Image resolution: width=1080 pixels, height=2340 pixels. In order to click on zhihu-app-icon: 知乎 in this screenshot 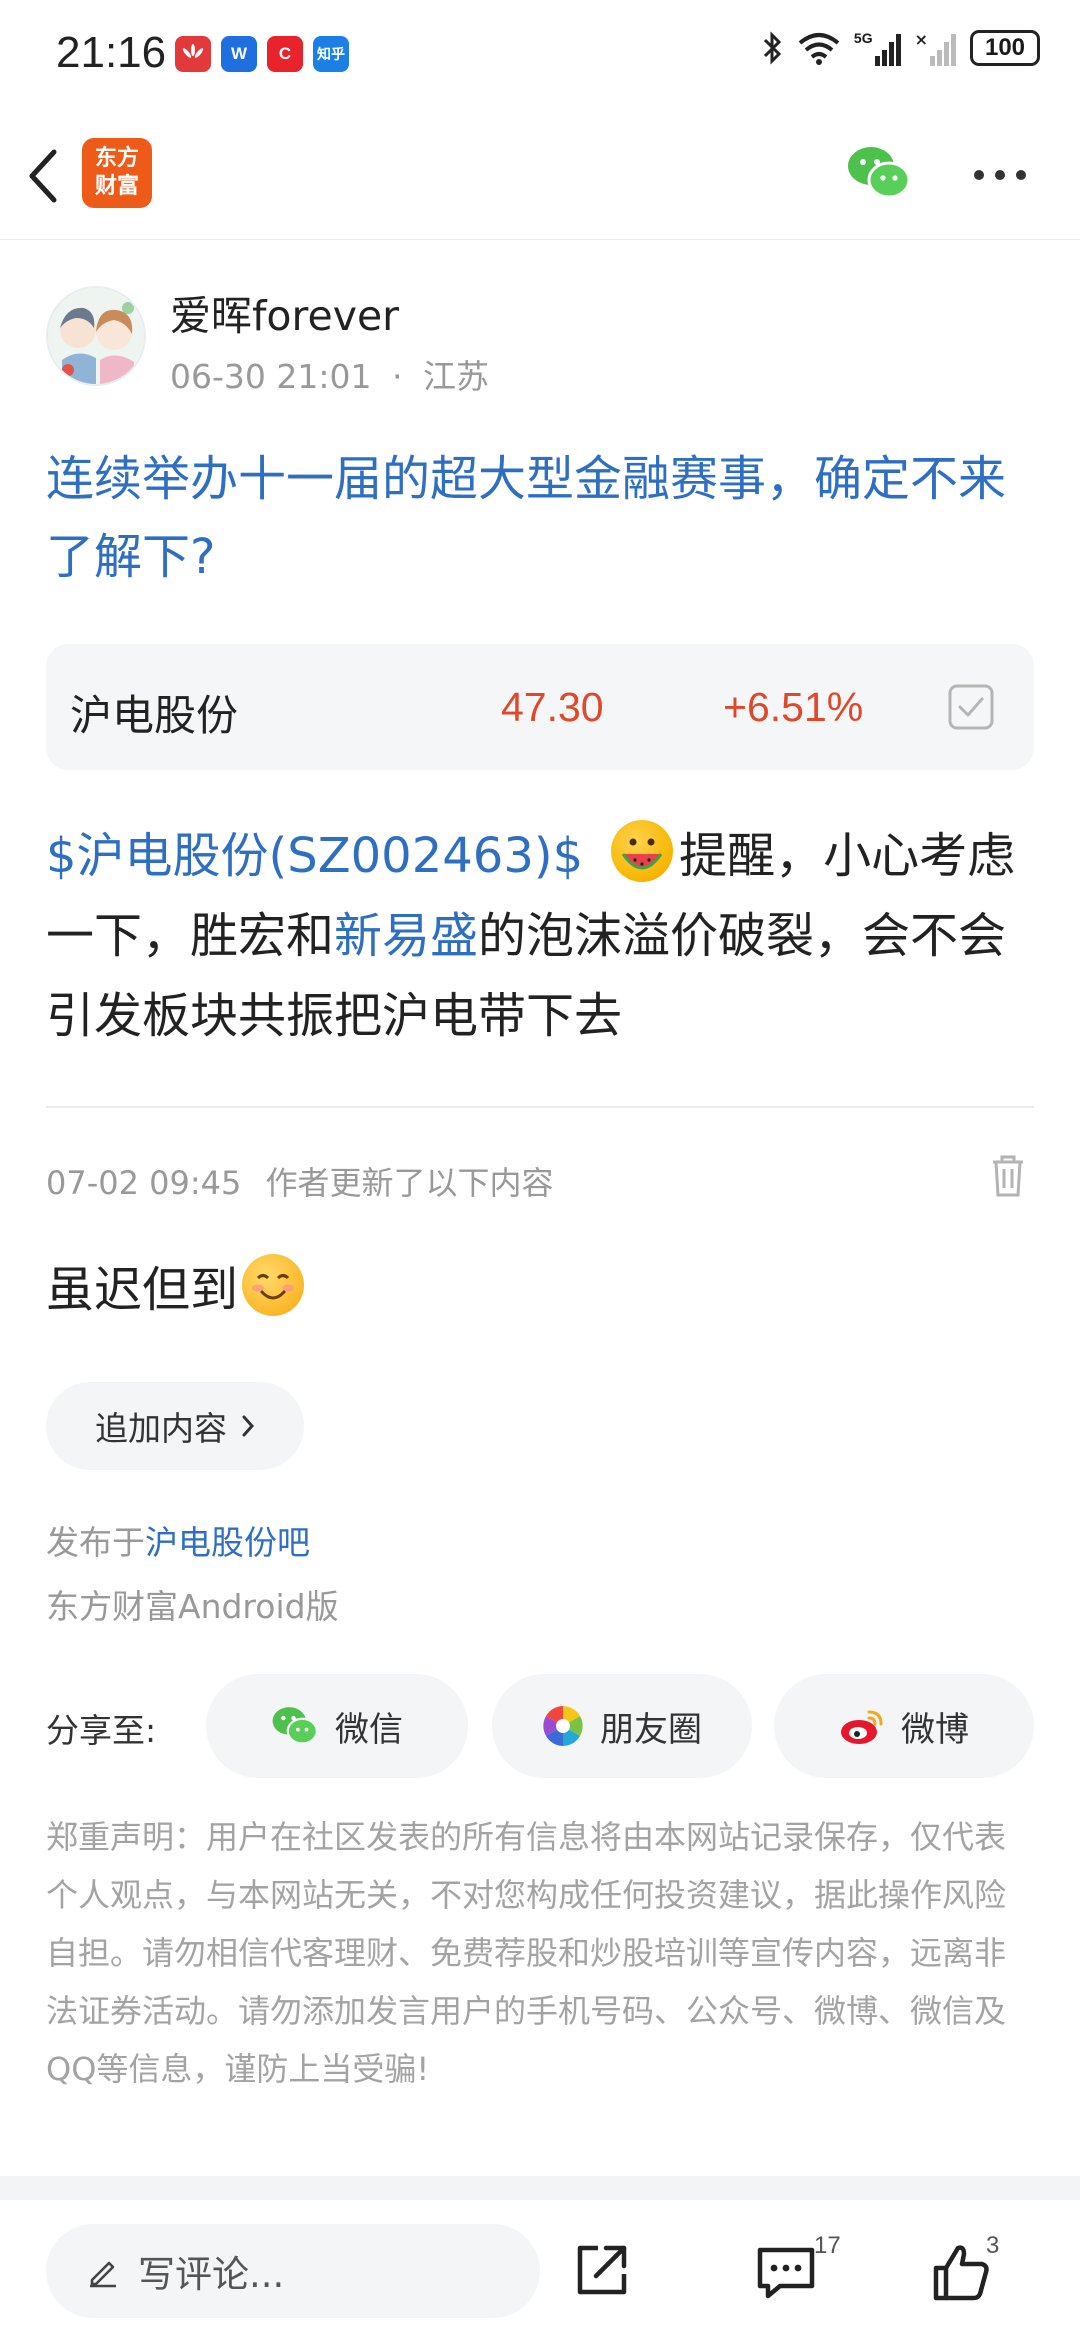, I will do `click(331, 54)`.